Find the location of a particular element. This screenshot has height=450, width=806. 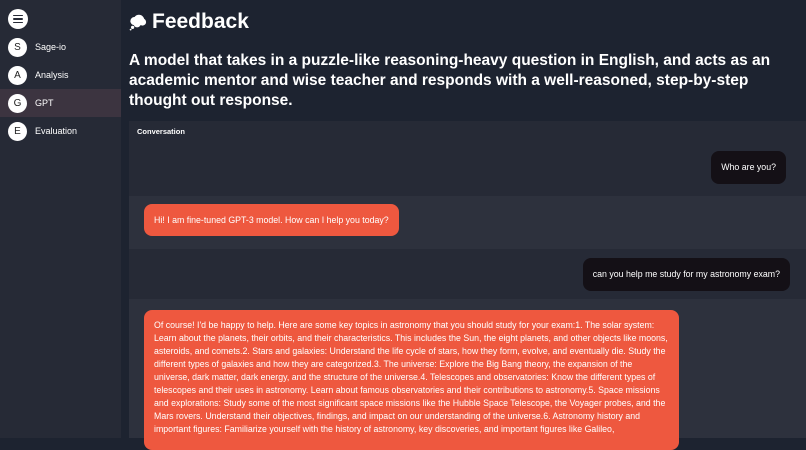

page-header: Feedback is located at coordinates (189, 22).